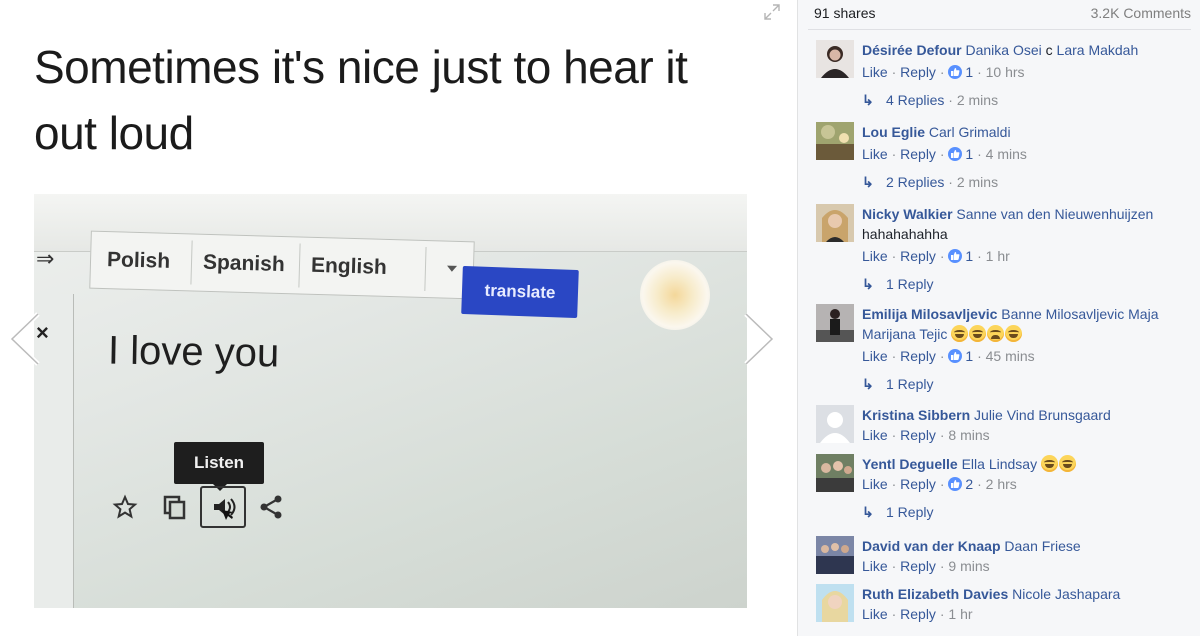  What do you see at coordinates (271, 507) in the screenshot?
I see `share-icon` at bounding box center [271, 507].